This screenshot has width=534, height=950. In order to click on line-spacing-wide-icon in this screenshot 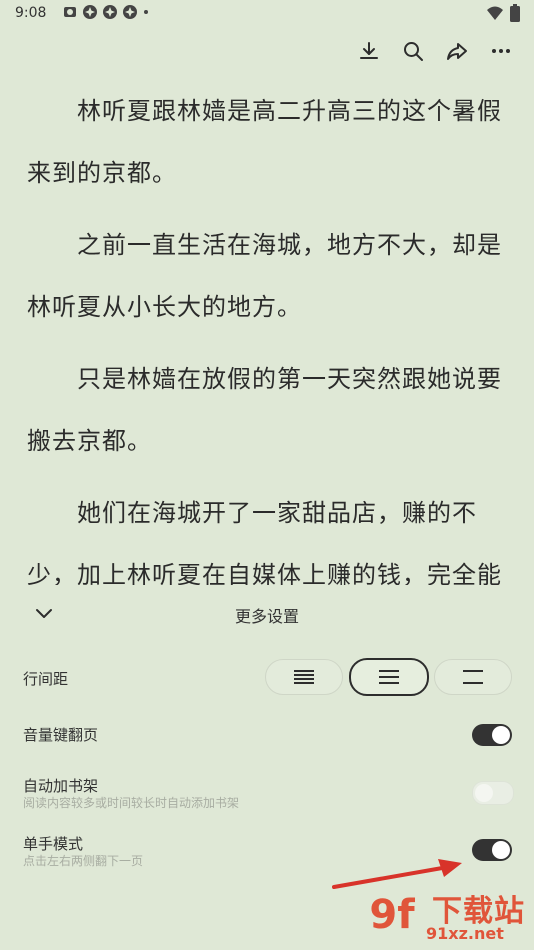, I will do `click(473, 677)`.